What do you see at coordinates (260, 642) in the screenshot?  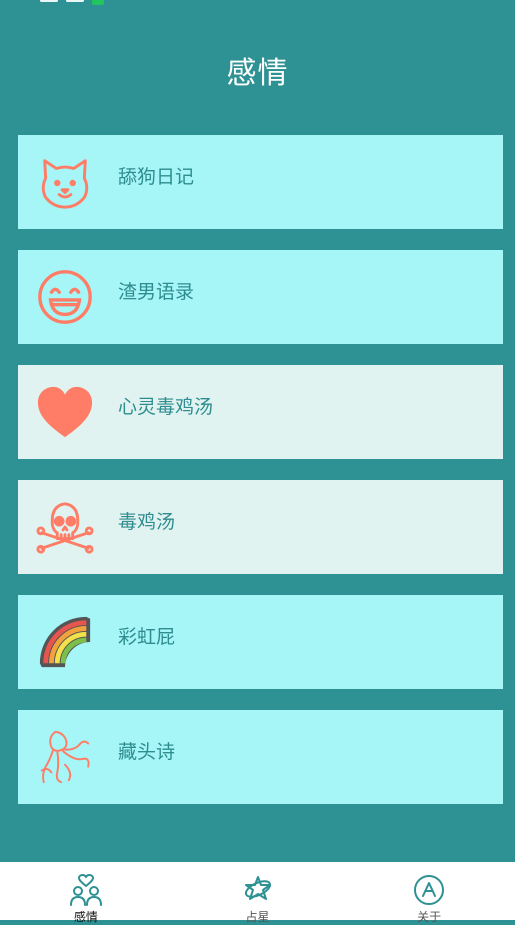 I see `list-item-caihongpi: 彩虹屁` at bounding box center [260, 642].